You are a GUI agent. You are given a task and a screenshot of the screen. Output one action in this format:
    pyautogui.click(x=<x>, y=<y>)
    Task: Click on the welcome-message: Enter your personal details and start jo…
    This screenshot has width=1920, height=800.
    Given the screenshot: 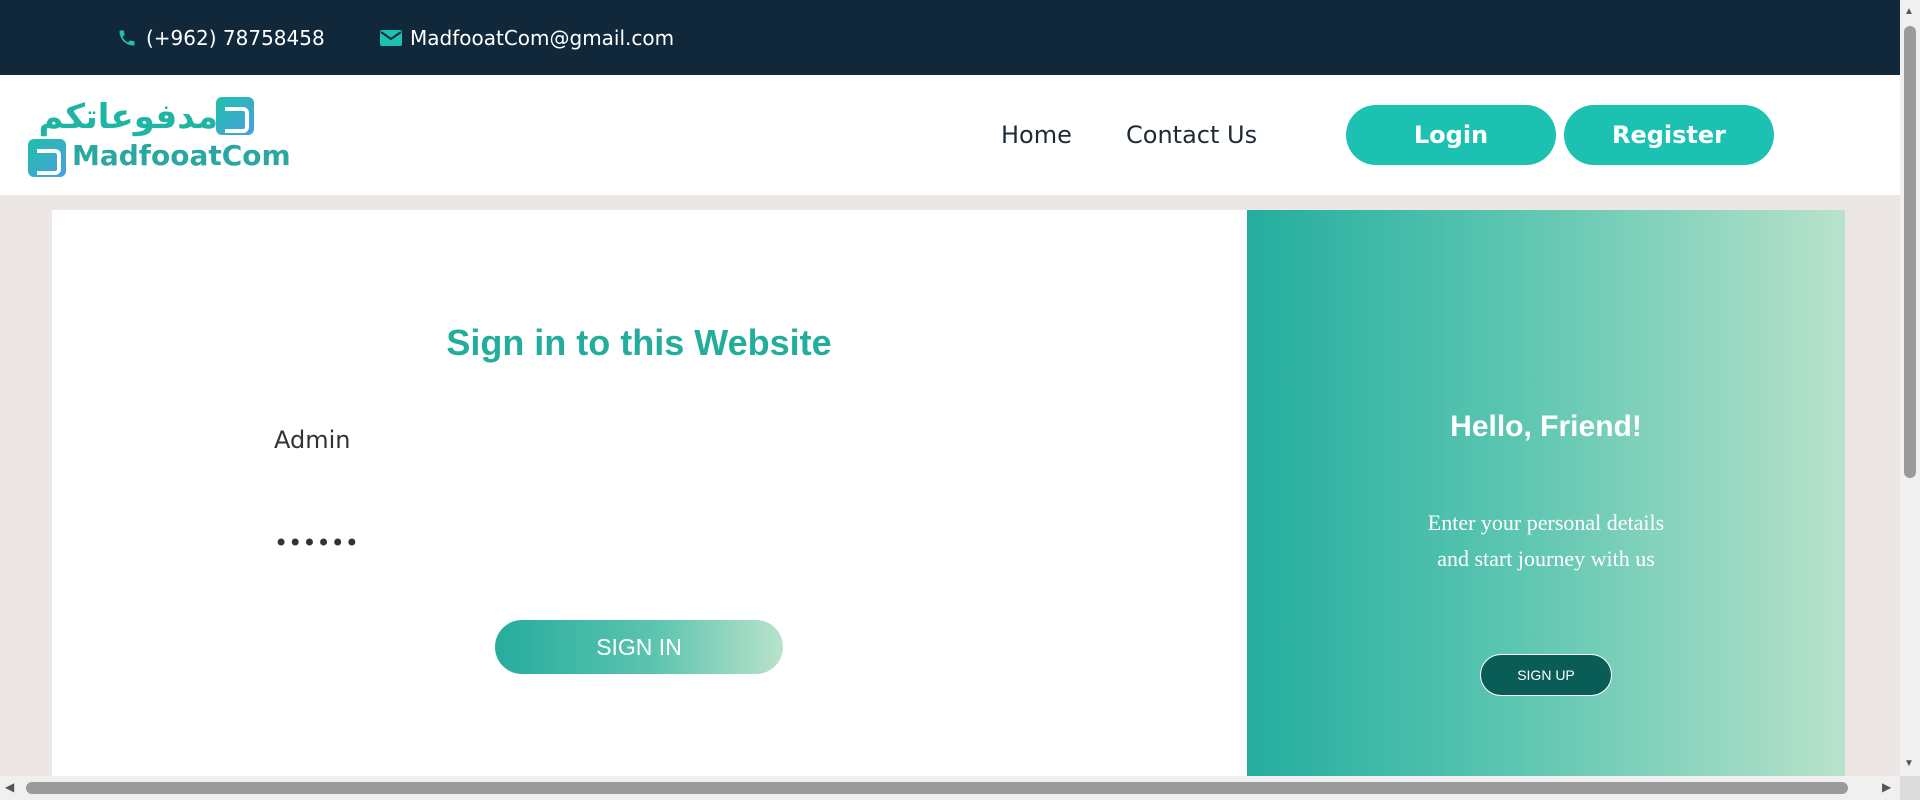 What is the action you would take?
    pyautogui.click(x=1546, y=541)
    